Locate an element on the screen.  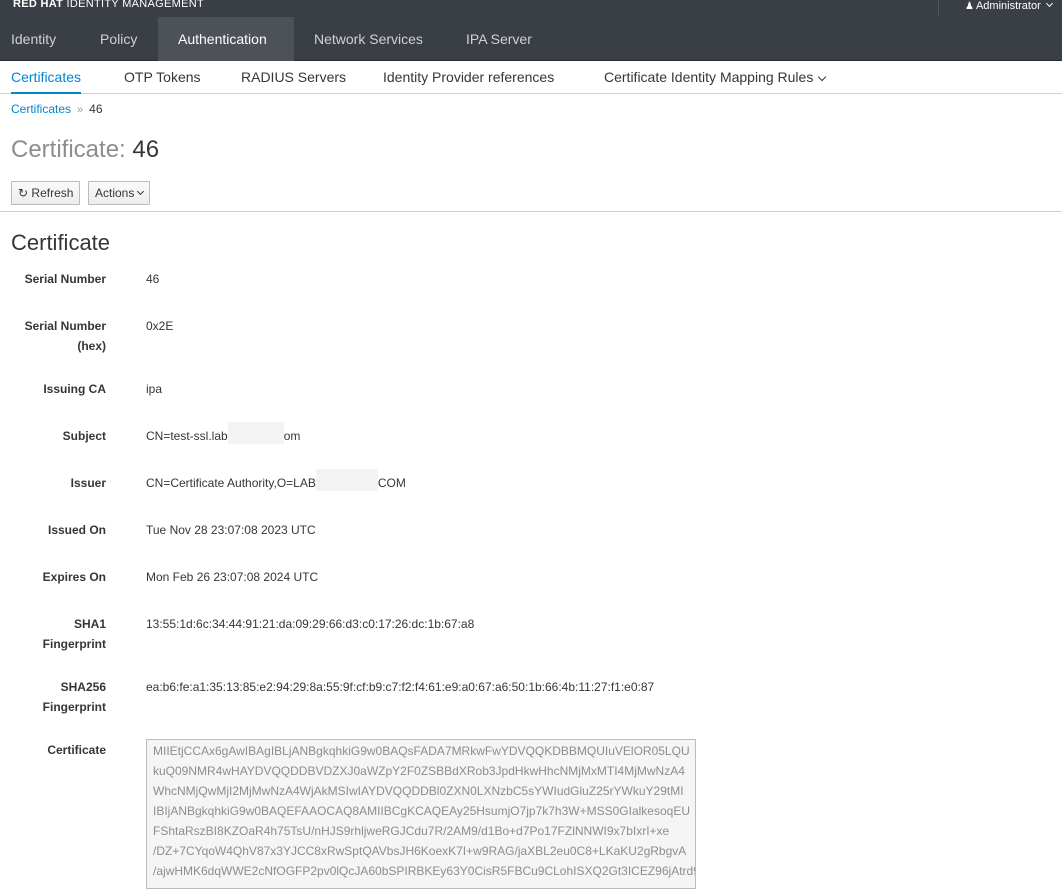
sha256-label-line2: Fingerprint is located at coordinates (74, 707).